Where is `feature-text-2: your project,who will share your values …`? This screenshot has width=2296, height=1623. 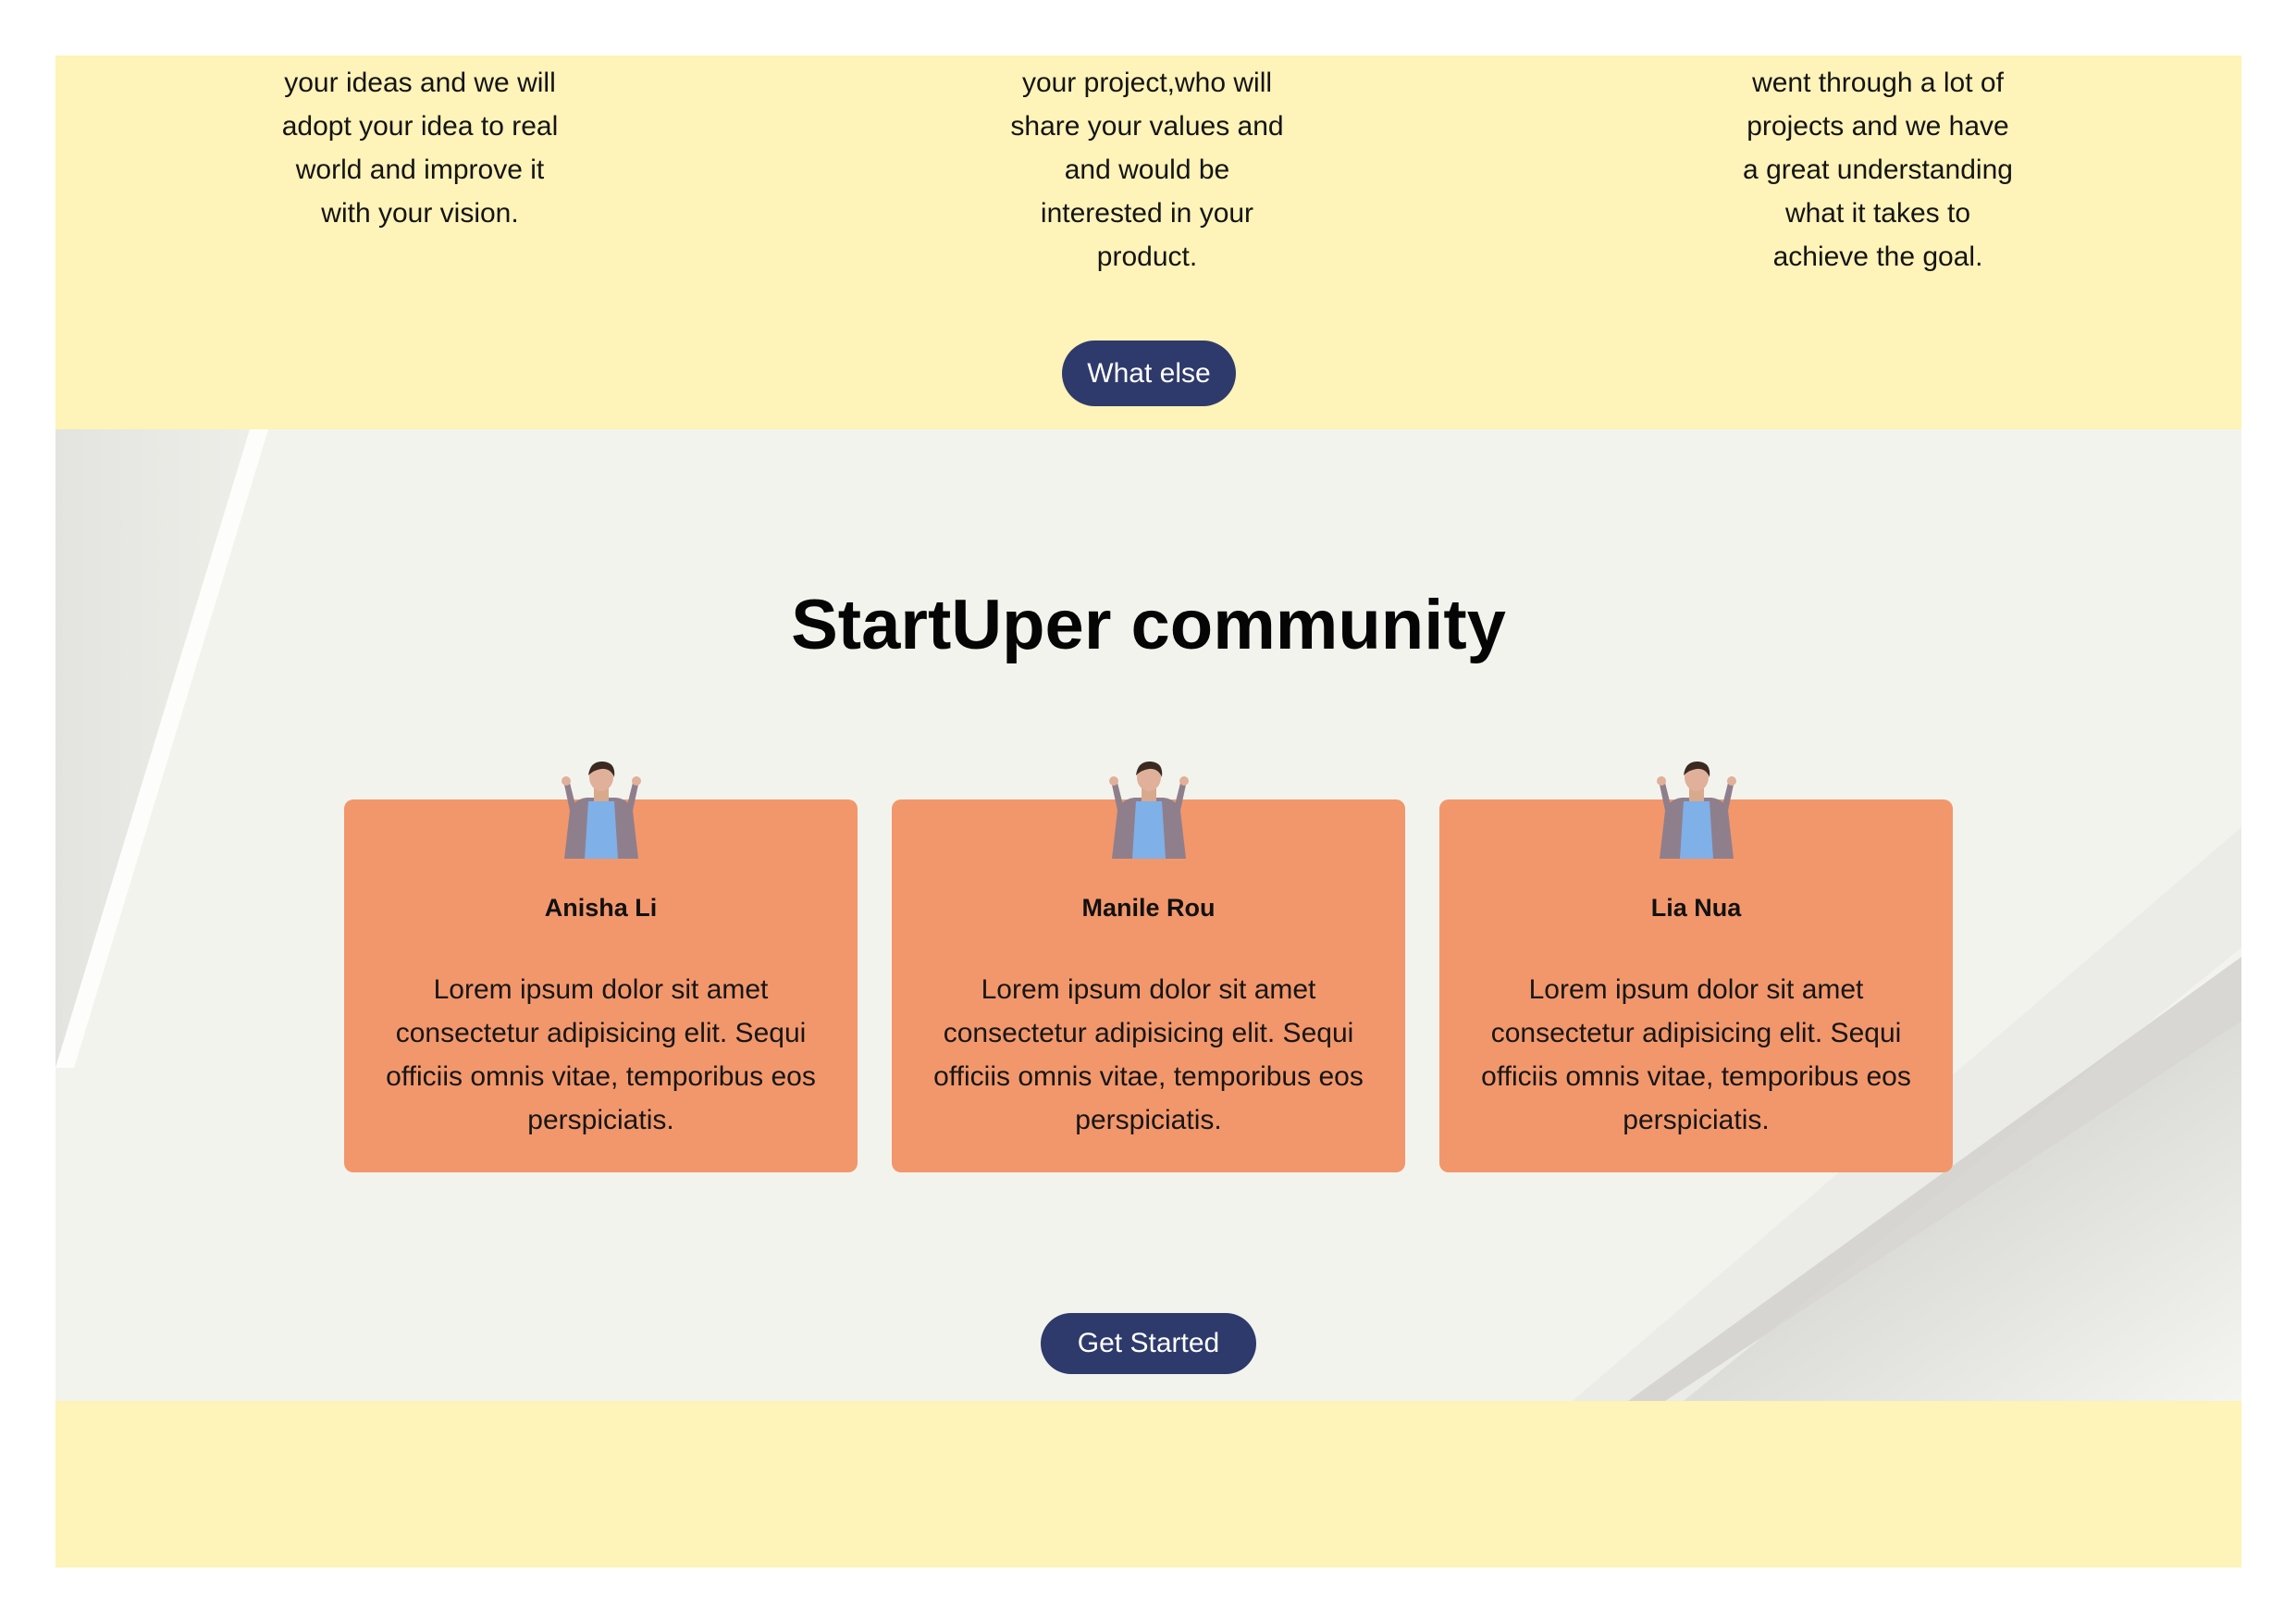
feature-text-2: your project,who will share your values … is located at coordinates (1147, 170).